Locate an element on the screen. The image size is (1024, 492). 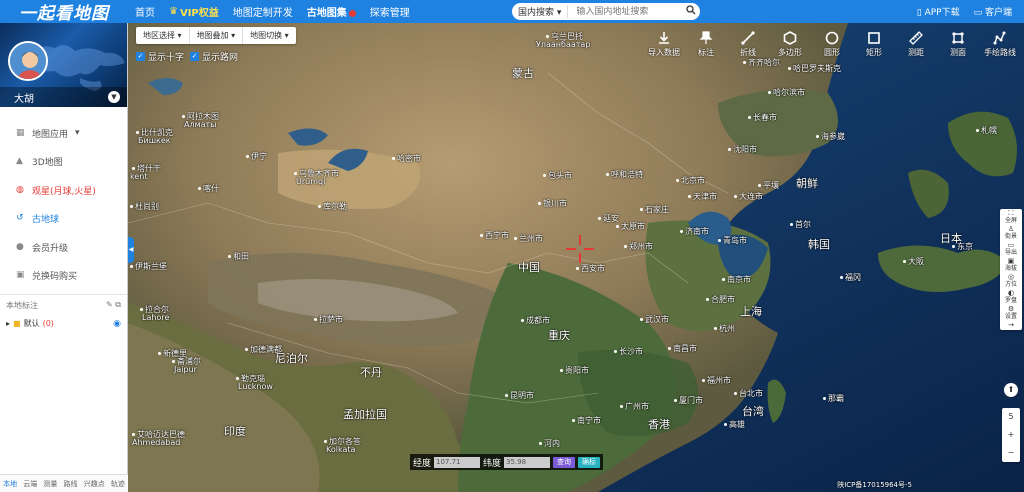
elevation-button: ▣ 海拔 is located at coordinates (1011, 265).